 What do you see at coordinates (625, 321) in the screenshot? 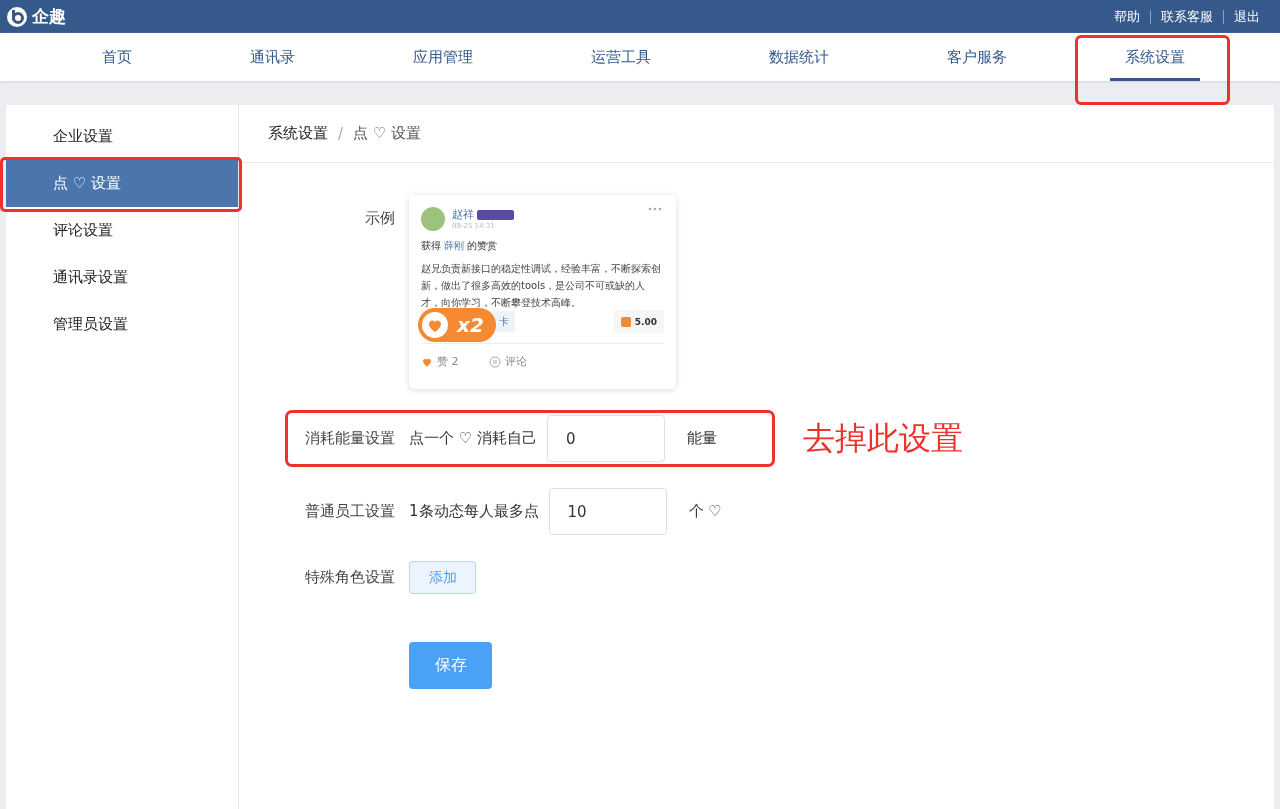
I see `coin-icon` at bounding box center [625, 321].